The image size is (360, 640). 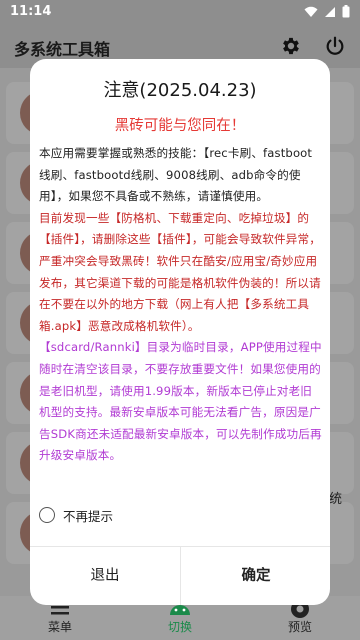 What do you see at coordinates (335, 499) in the screenshot?
I see `card-label-fragment: 统` at bounding box center [335, 499].